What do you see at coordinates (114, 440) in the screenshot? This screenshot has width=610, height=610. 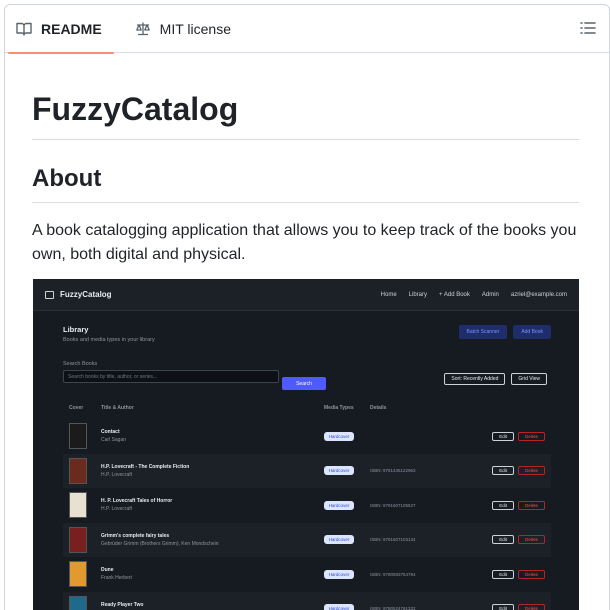 I see `book-author: Carl Sagan` at bounding box center [114, 440].